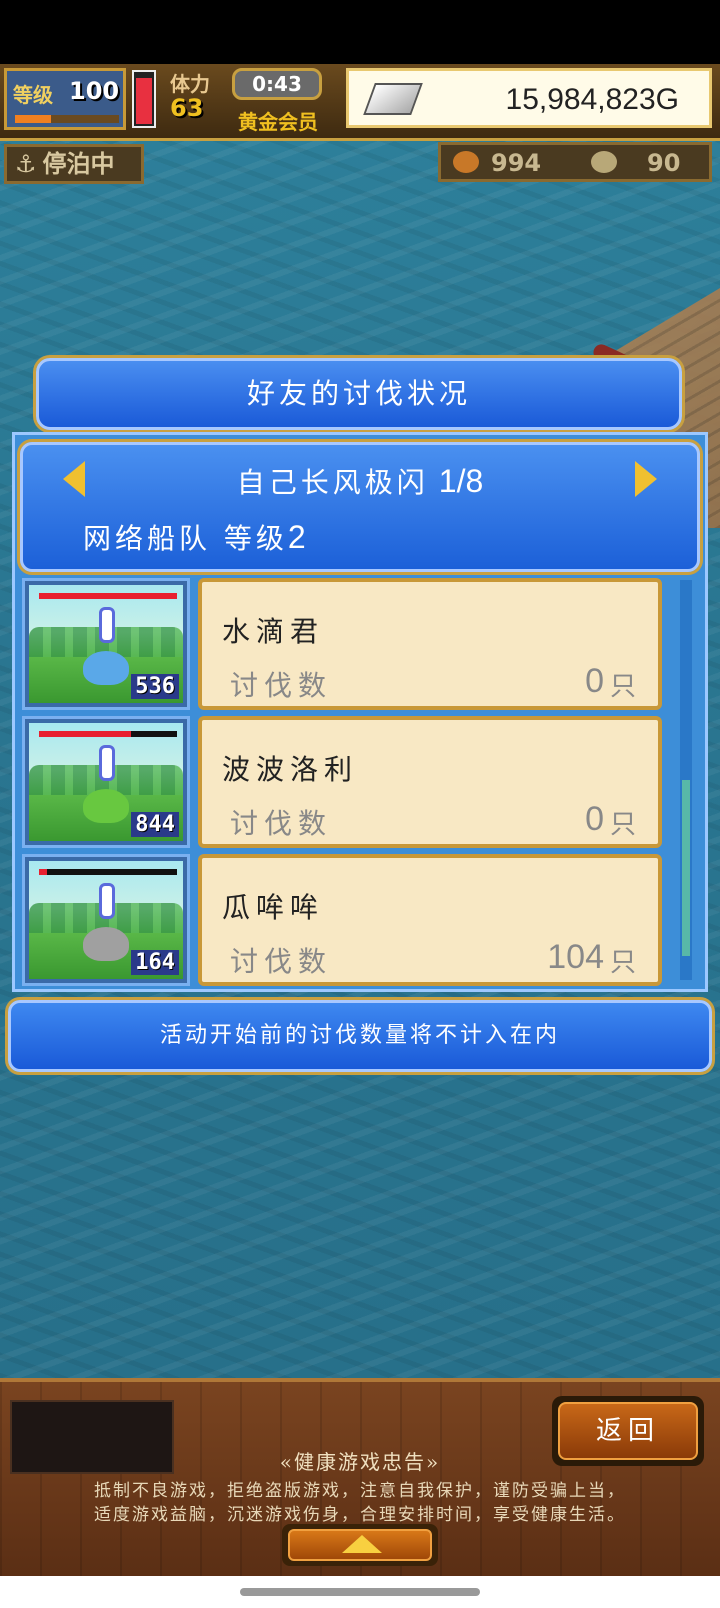 Image resolution: width=720 pixels, height=1608 pixels. Describe the element at coordinates (278, 120) in the screenshot. I see `membership-badge: 黄金会员` at that location.